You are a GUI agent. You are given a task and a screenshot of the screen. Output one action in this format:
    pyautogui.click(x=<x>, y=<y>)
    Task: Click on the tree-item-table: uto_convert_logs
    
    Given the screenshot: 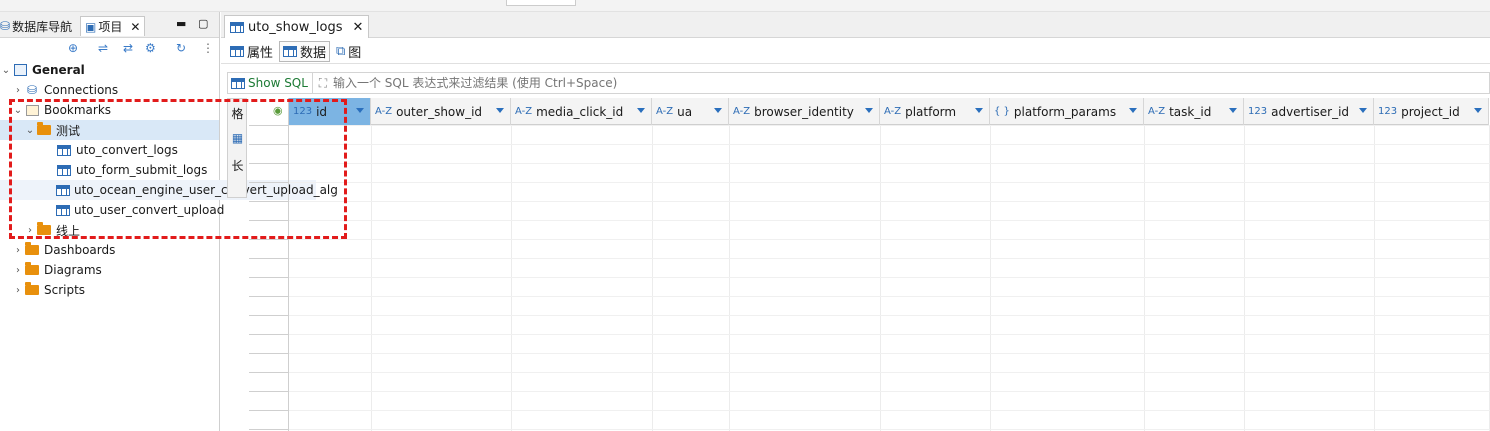 What is the action you would take?
    pyautogui.click(x=109, y=150)
    